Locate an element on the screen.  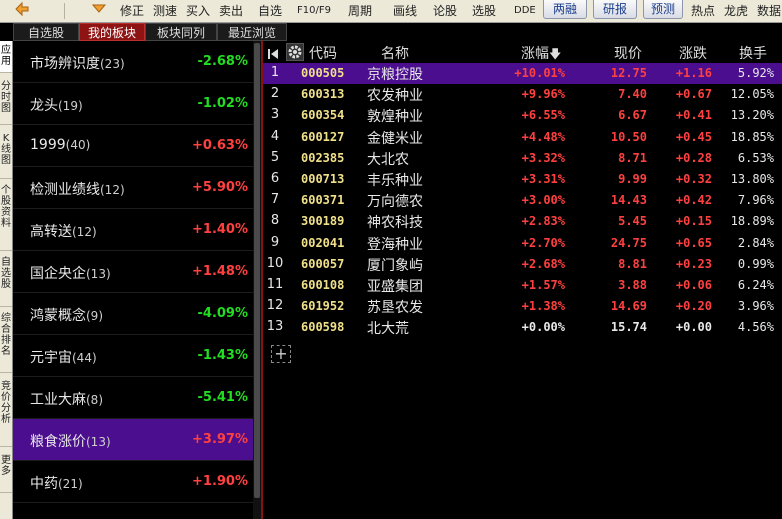
side-tab-auction: 竞价分析 is located at coordinates (6, 410).